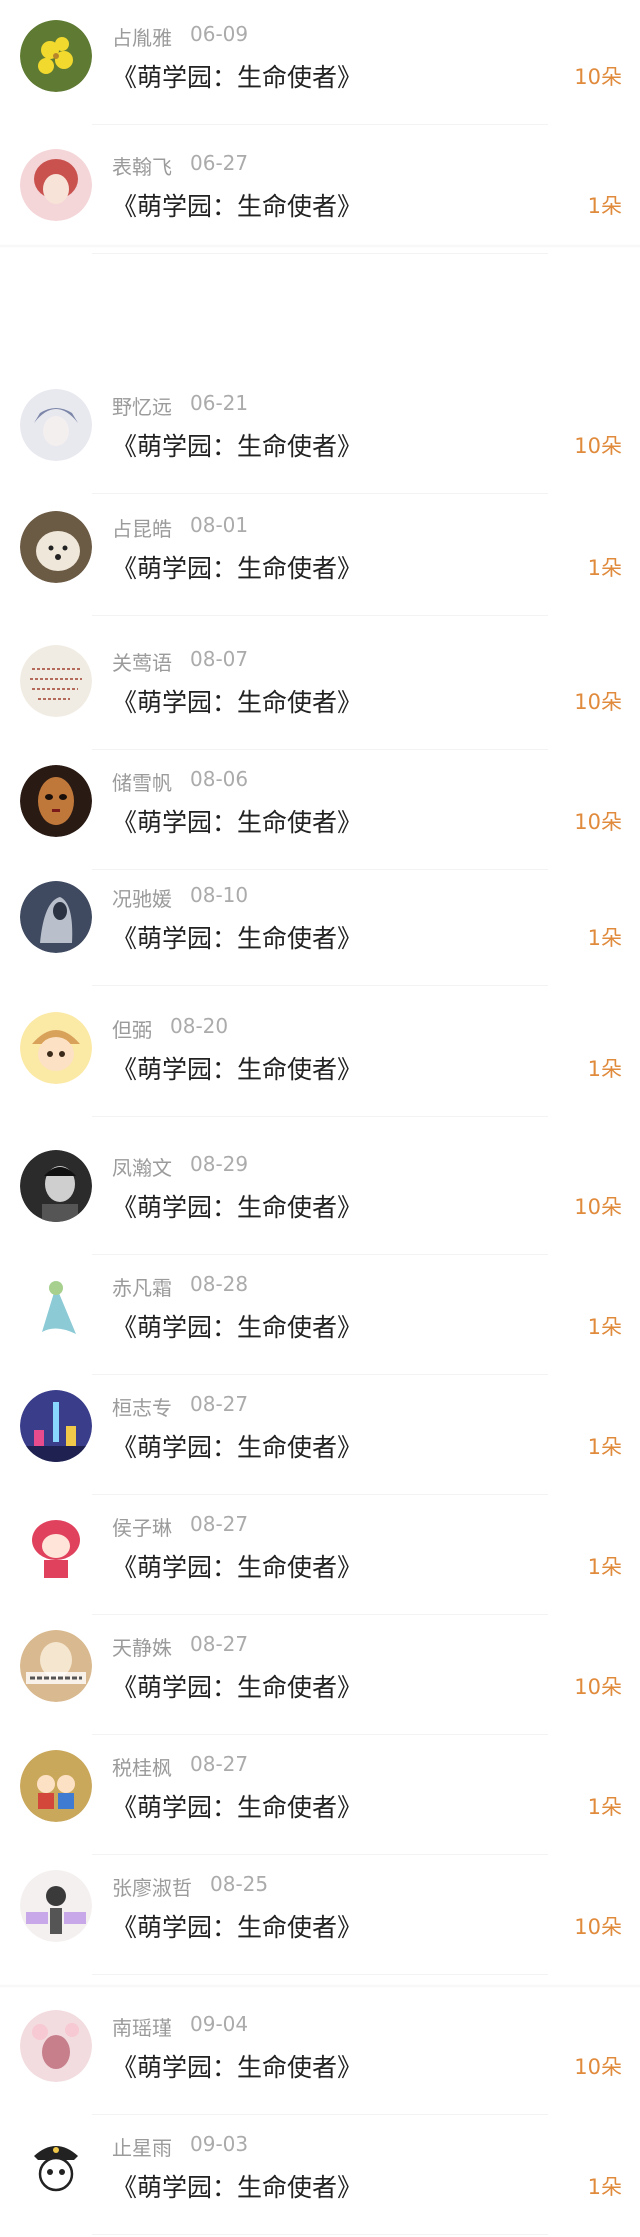  I want to click on masked-face-avatar, so click(56, 801).